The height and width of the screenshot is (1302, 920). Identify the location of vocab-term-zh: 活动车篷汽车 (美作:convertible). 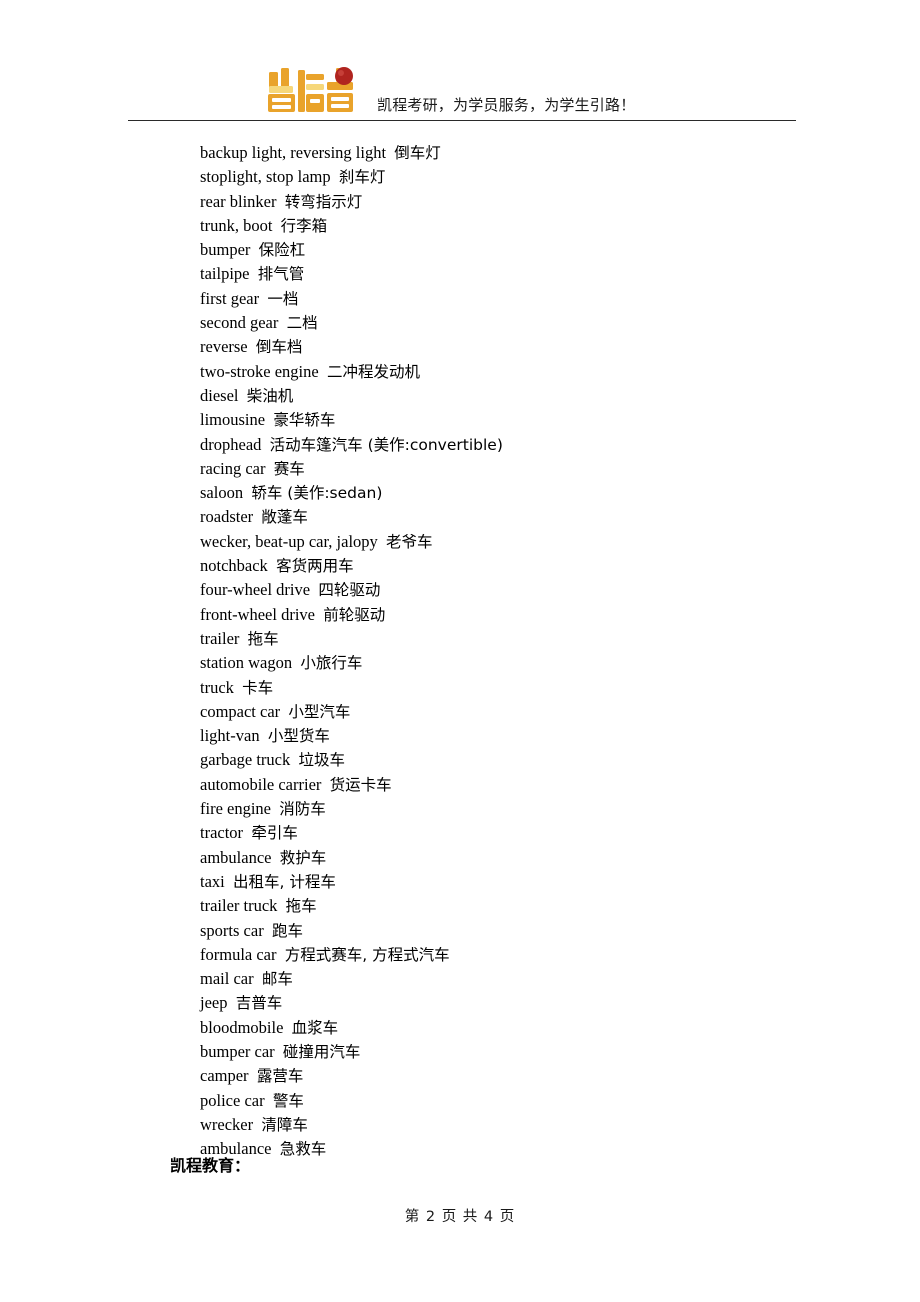
(386, 444).